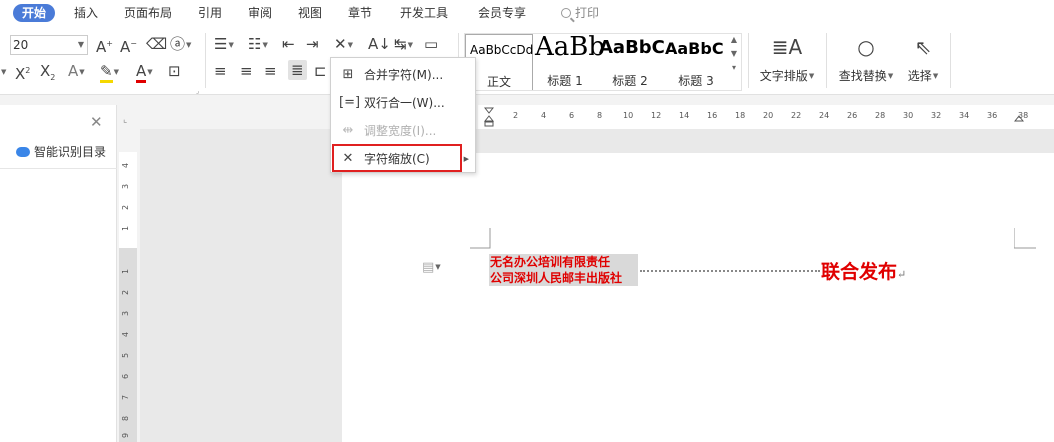 The width and height of the screenshot is (1054, 442). What do you see at coordinates (144, 72) in the screenshot?
I see `font-color-icon: A▼` at bounding box center [144, 72].